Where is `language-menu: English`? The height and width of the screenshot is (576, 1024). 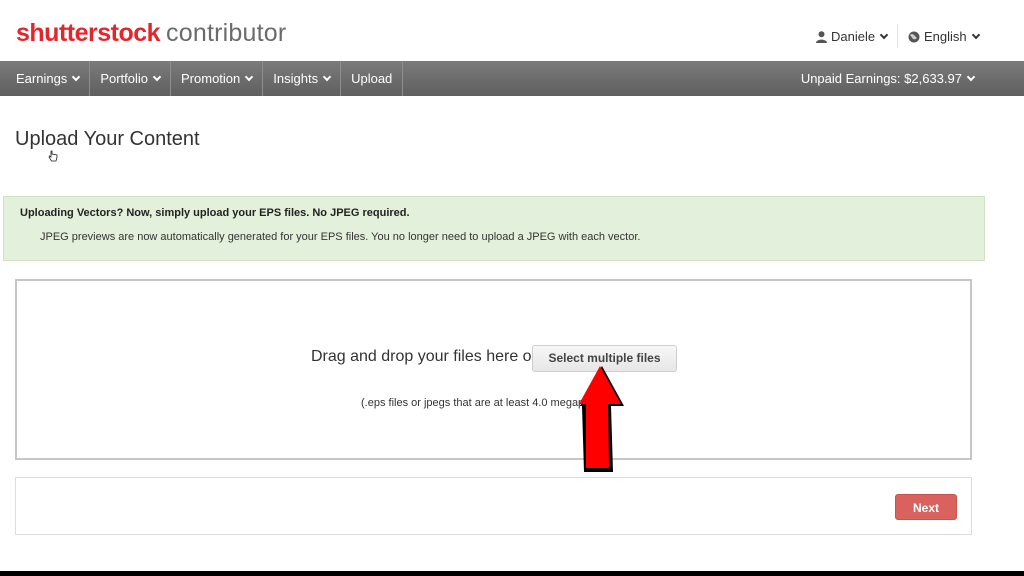
language-menu: English is located at coordinates (944, 36).